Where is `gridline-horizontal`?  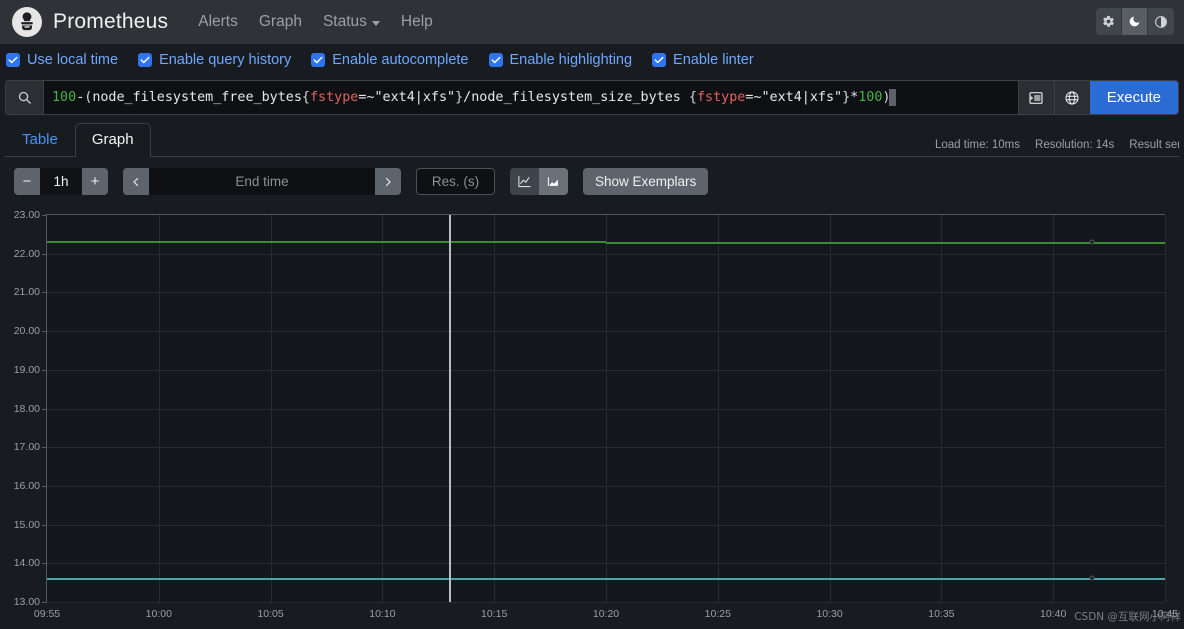
gridline-horizontal is located at coordinates (606, 602).